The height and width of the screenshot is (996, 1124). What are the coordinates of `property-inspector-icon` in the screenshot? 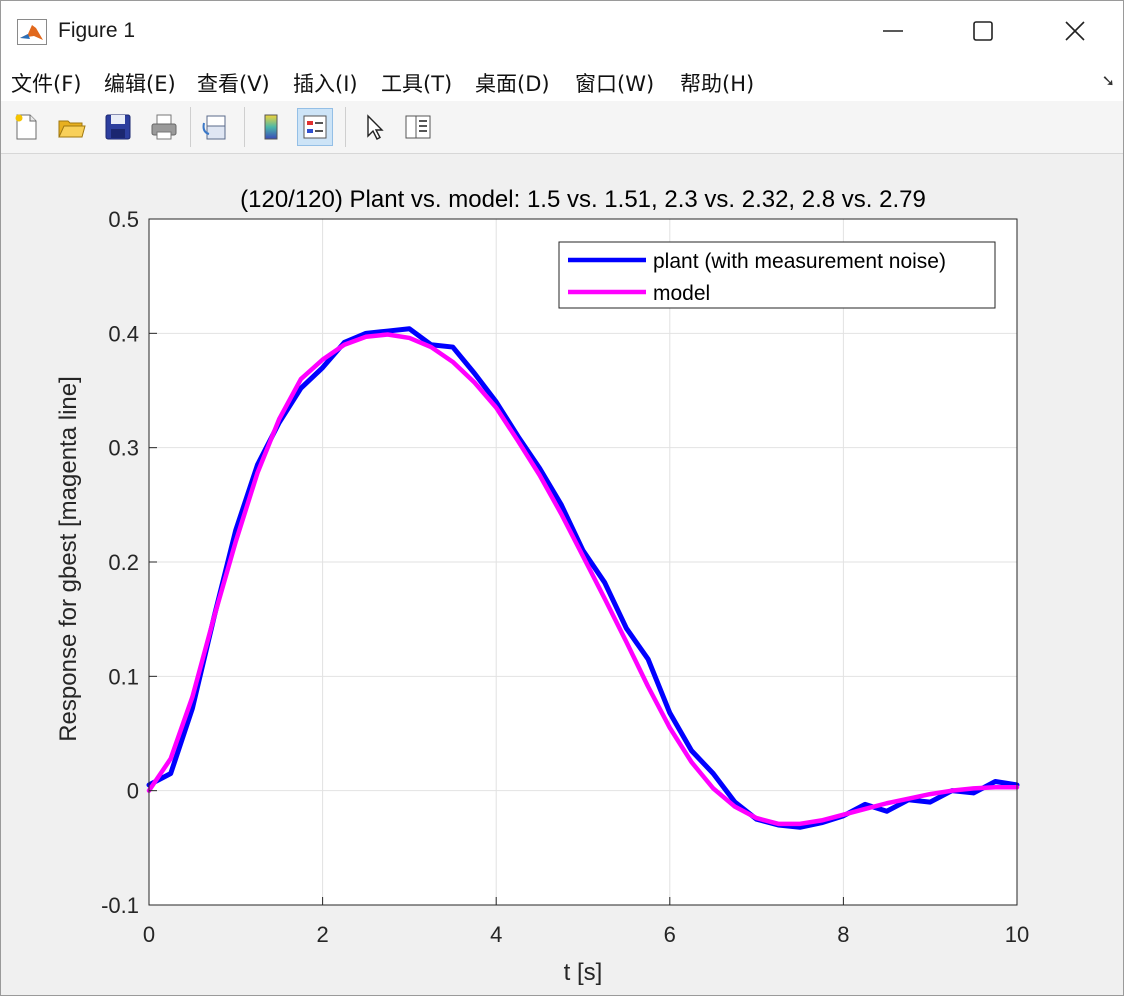 It's located at (418, 127).